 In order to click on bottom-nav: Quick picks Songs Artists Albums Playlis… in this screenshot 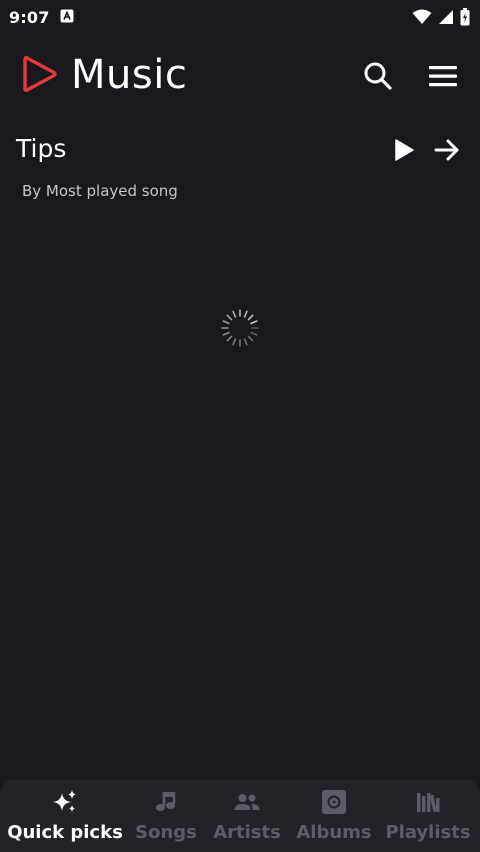, I will do `click(240, 816)`.